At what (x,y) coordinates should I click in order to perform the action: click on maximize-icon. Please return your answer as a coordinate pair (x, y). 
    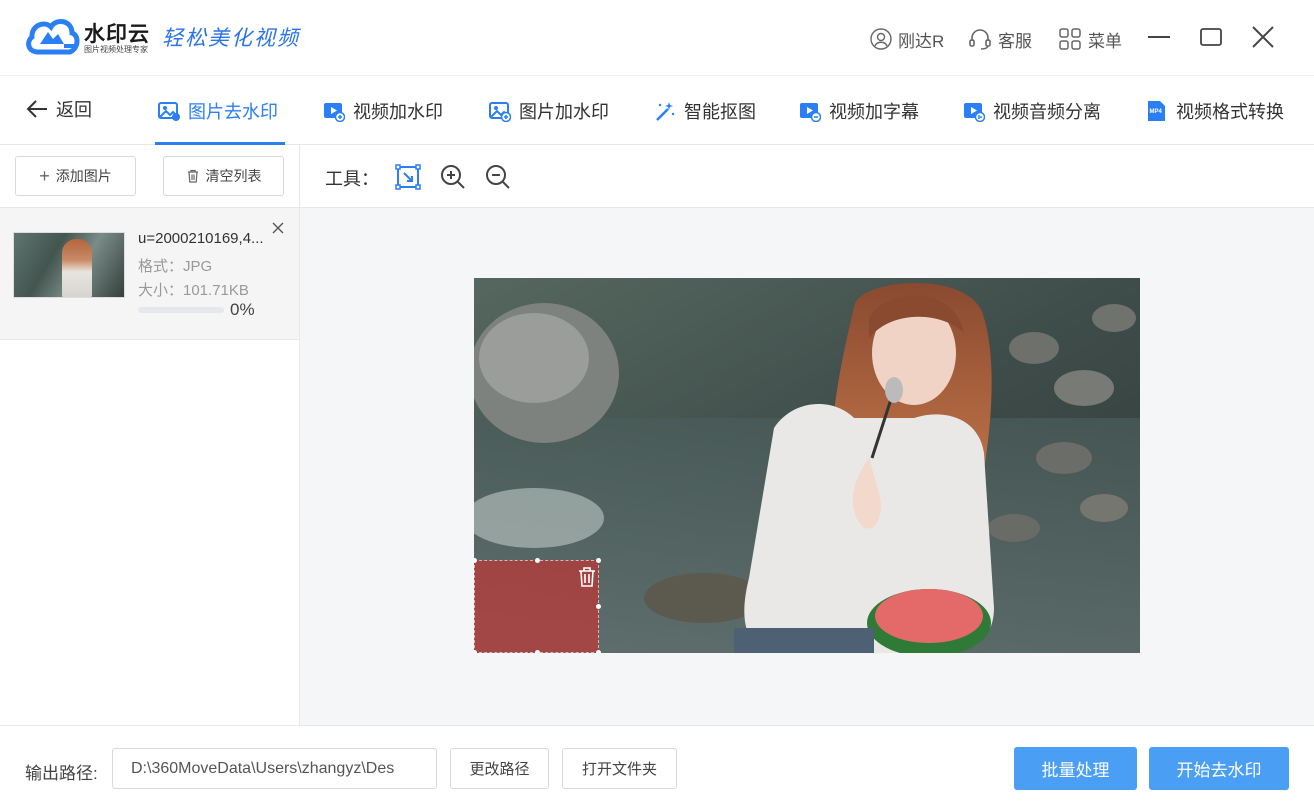
    Looking at the image, I should click on (1211, 37).